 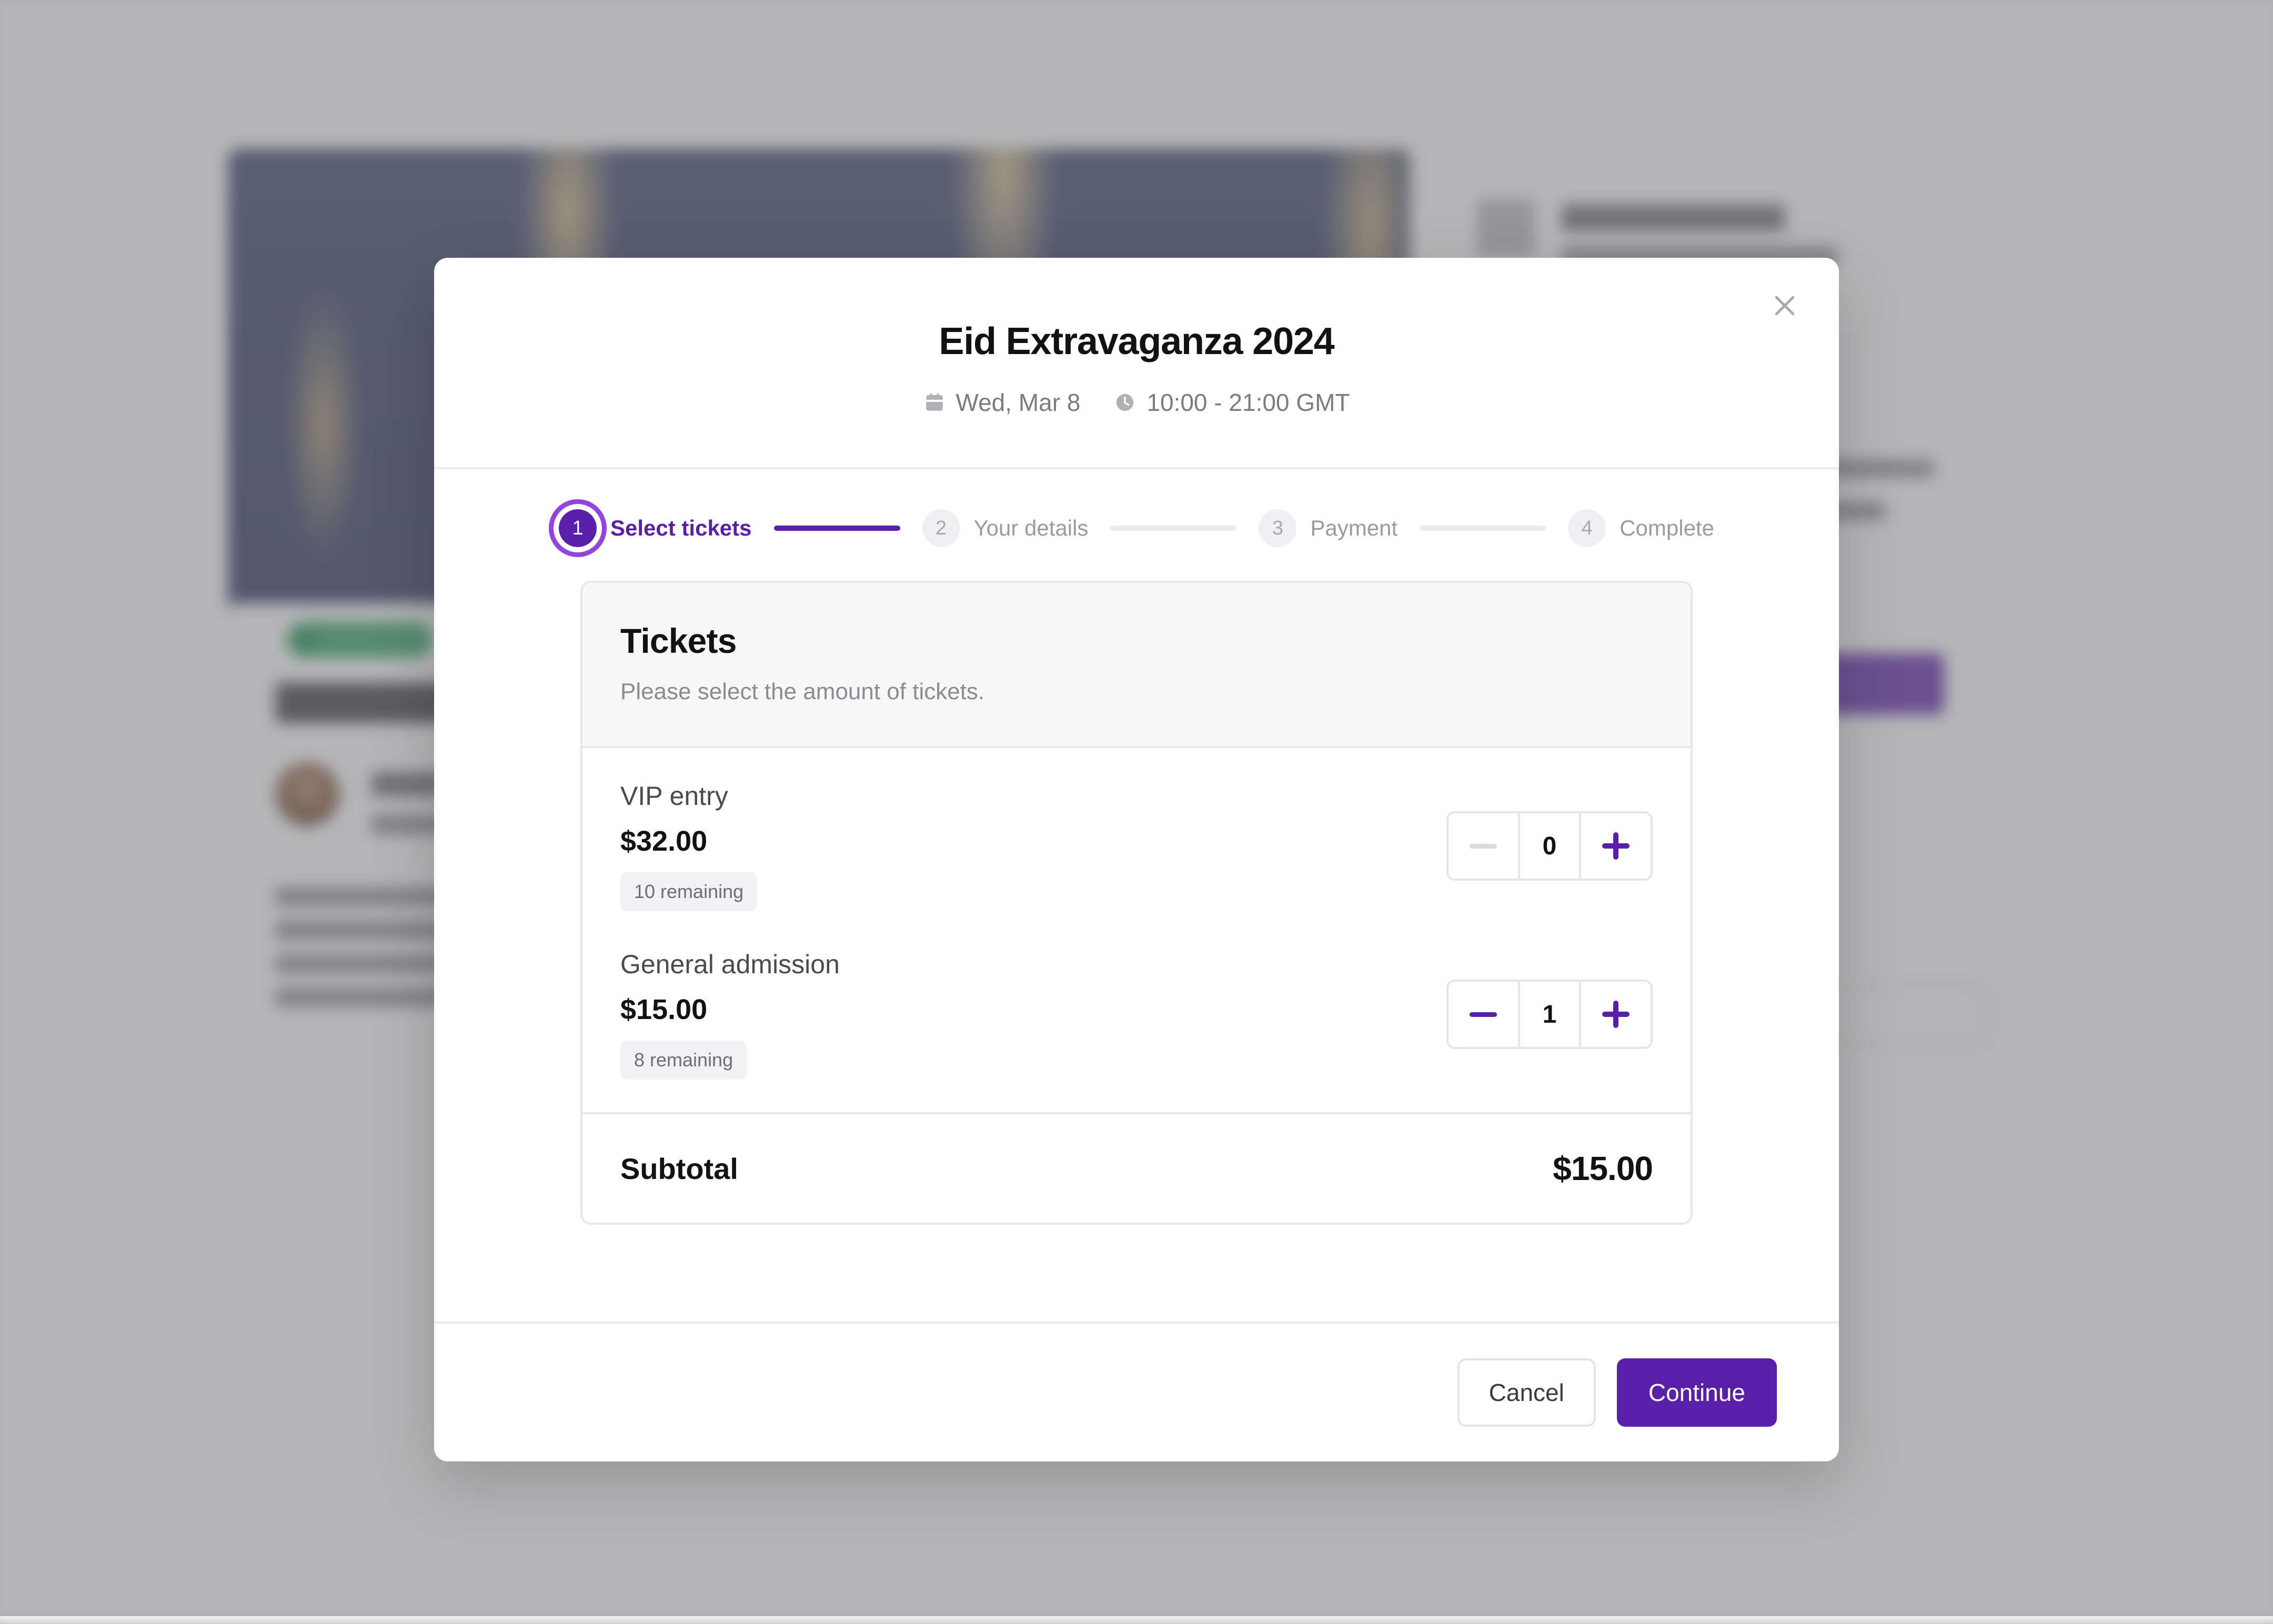 I want to click on close-icon, so click(x=1785, y=306).